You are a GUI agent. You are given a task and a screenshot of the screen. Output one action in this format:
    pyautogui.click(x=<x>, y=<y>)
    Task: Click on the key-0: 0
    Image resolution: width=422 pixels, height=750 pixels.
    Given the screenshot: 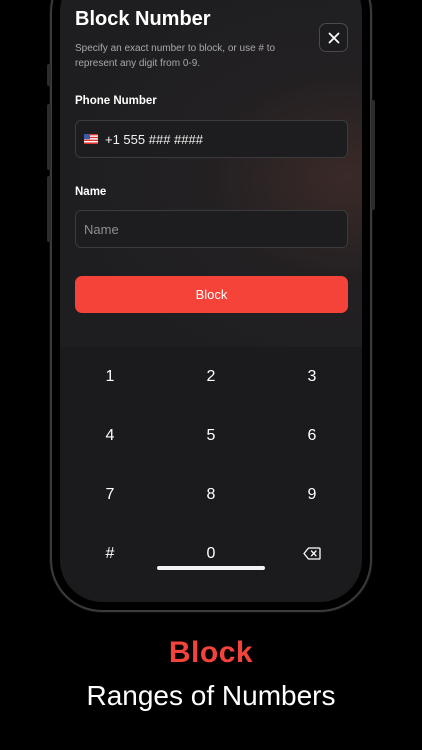 What is the action you would take?
    pyautogui.click(x=211, y=553)
    